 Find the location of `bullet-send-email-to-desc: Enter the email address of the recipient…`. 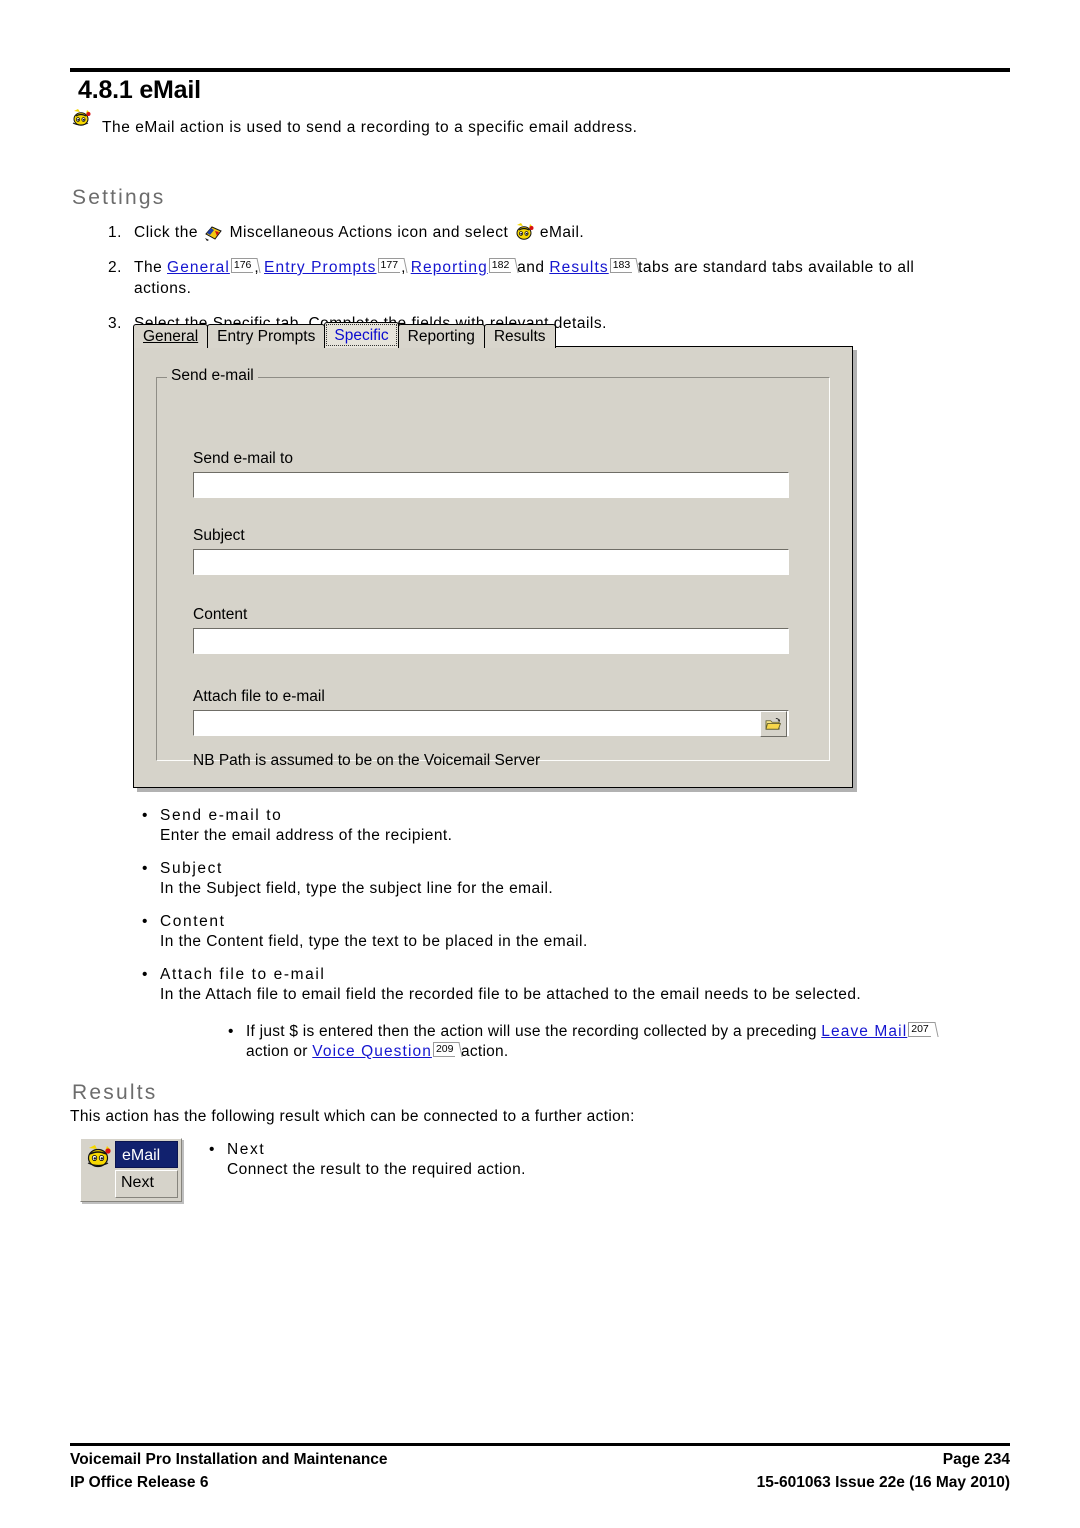

bullet-send-email-to-desc: Enter the email address of the recipient… is located at coordinates (306, 835).